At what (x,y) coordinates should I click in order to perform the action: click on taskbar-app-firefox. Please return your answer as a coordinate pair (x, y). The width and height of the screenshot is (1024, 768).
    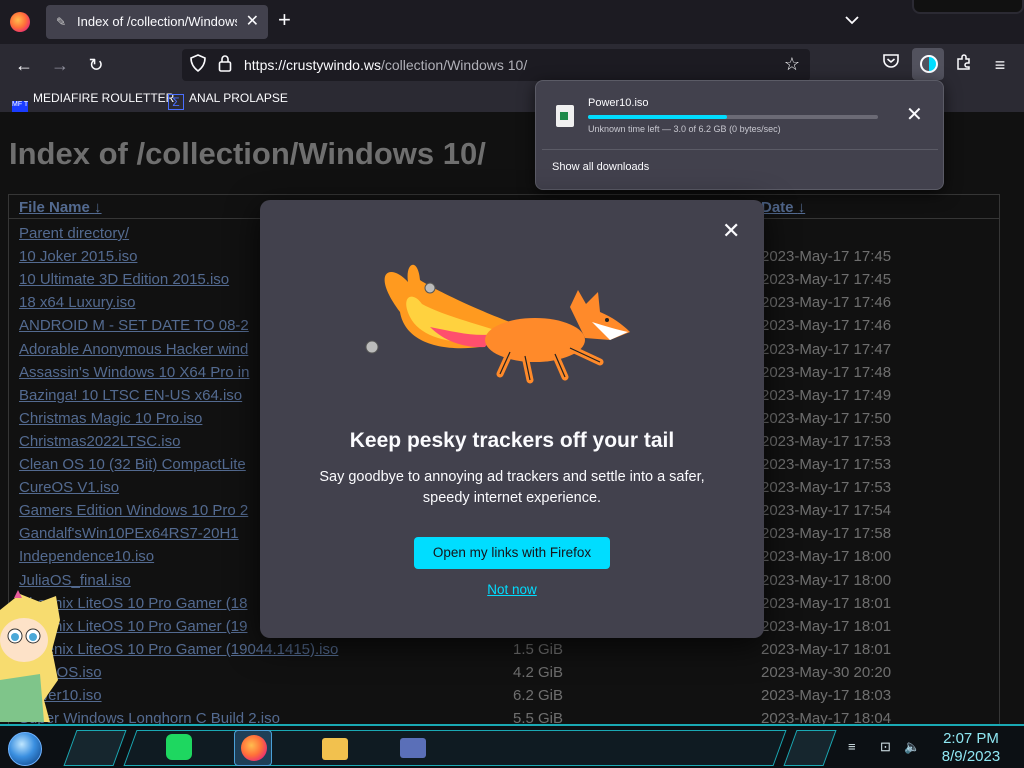
    Looking at the image, I should click on (253, 748).